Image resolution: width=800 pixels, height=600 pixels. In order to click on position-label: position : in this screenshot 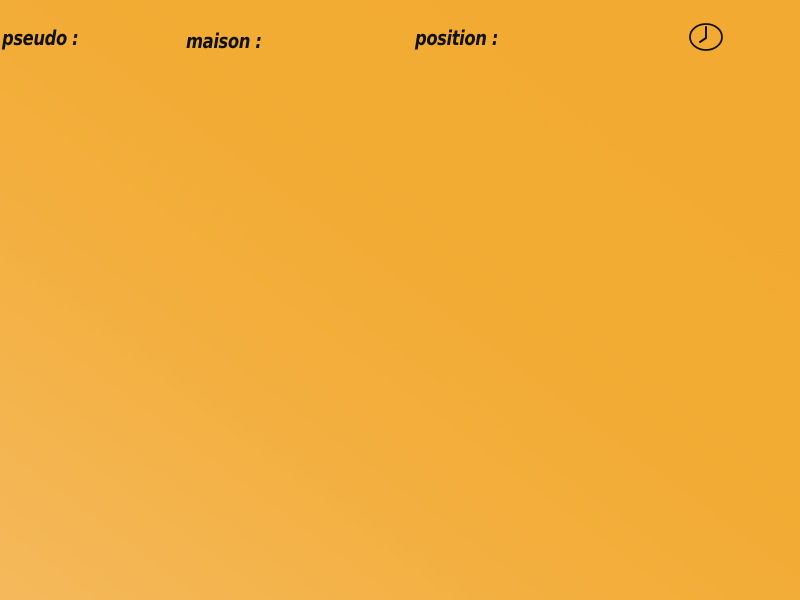, I will do `click(456, 38)`.